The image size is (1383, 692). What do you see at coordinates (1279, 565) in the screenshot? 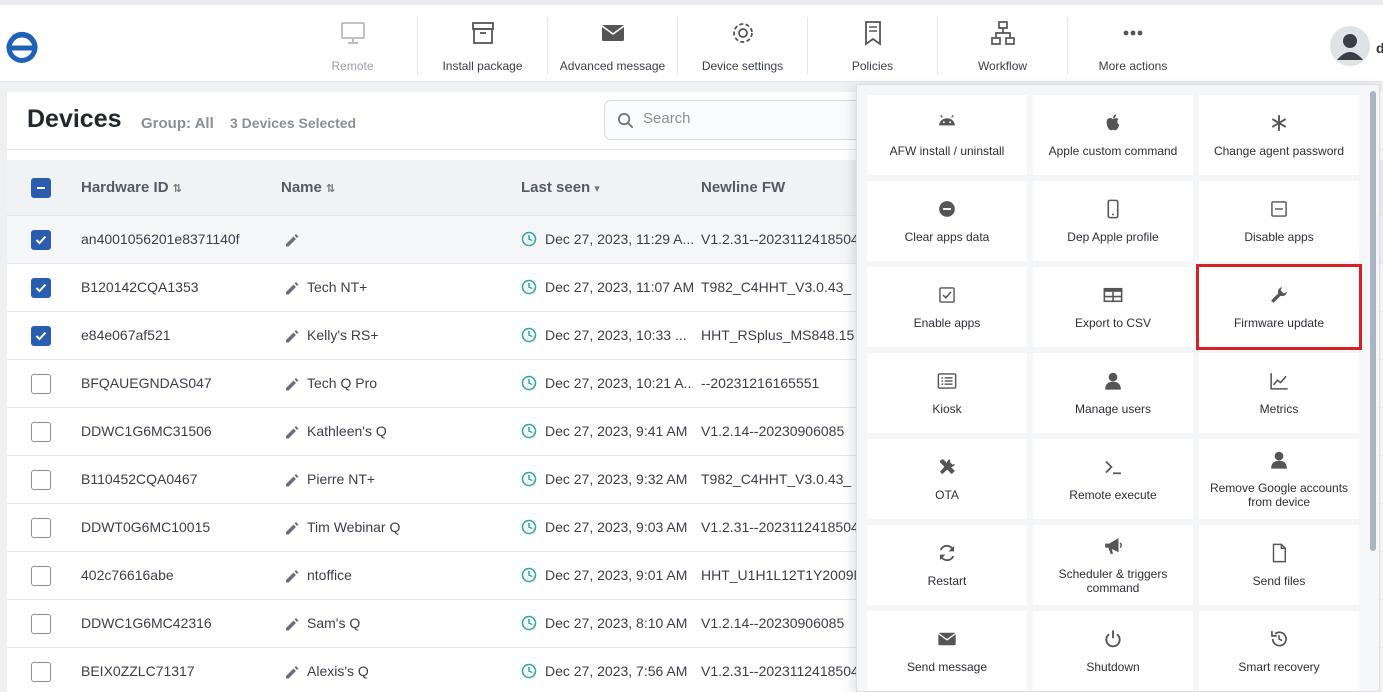
I see `menu-item-send-files: Send files` at bounding box center [1279, 565].